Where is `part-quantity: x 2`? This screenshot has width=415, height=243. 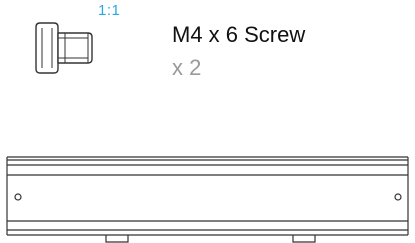
part-quantity: x 2 is located at coordinates (187, 67).